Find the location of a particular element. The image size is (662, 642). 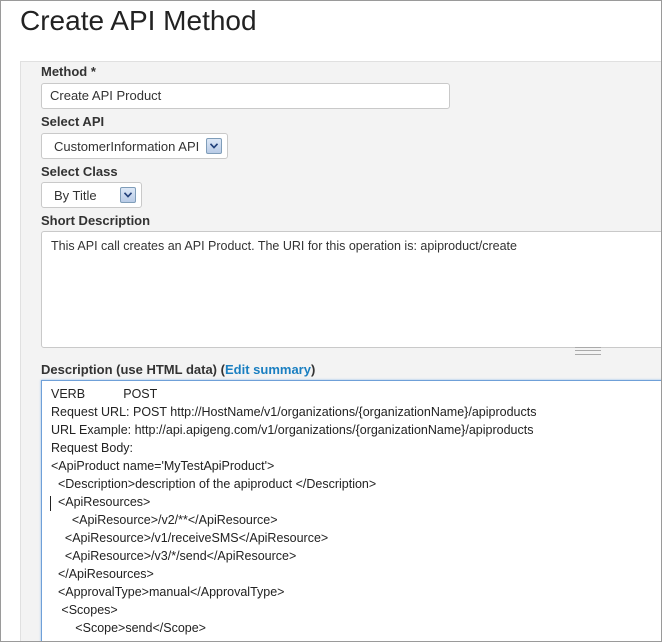

close-paren: ) is located at coordinates (313, 369).